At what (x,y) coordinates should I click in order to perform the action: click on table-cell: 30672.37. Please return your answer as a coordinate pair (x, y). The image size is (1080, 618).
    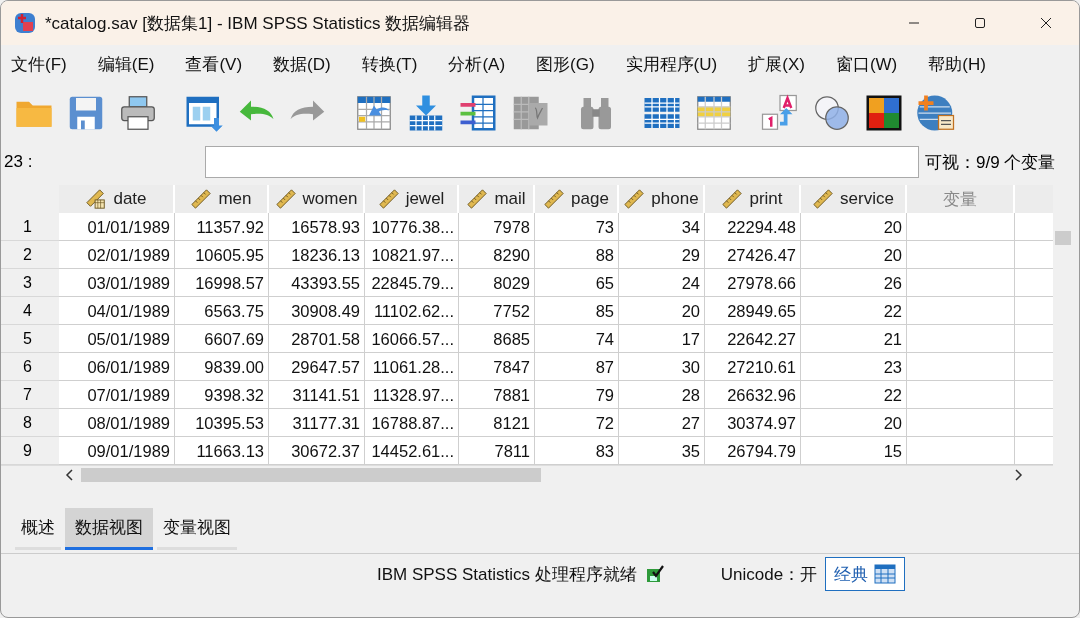
    Looking at the image, I should click on (317, 451).